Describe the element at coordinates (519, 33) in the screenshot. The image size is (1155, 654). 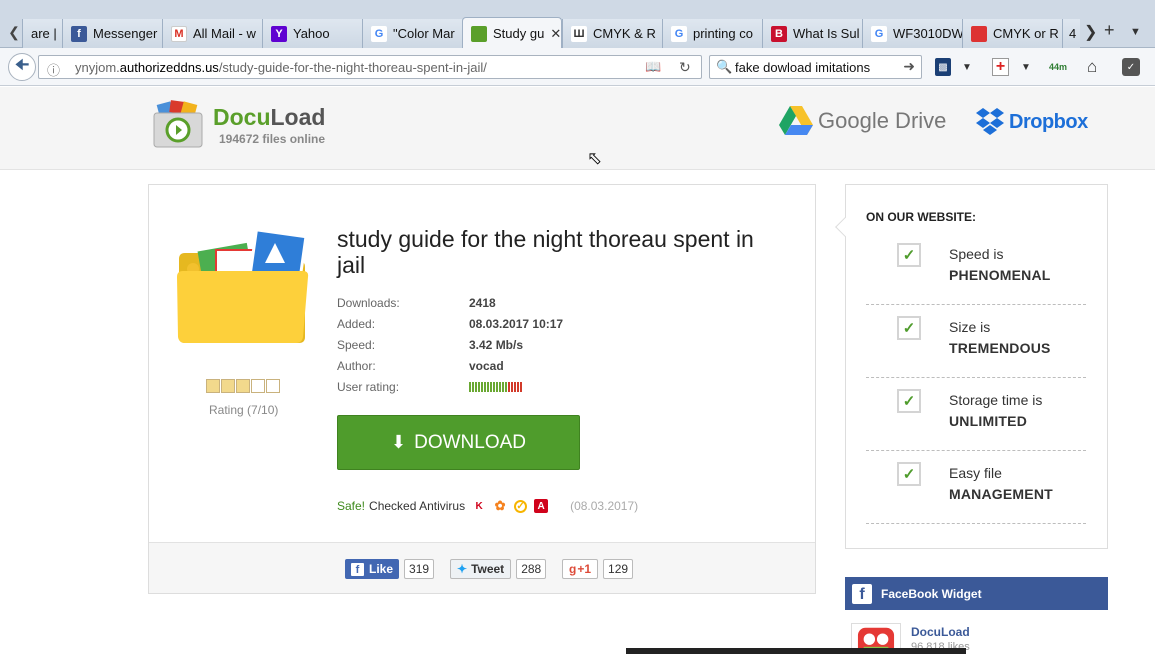
I see `tab-label: Study gu` at that location.